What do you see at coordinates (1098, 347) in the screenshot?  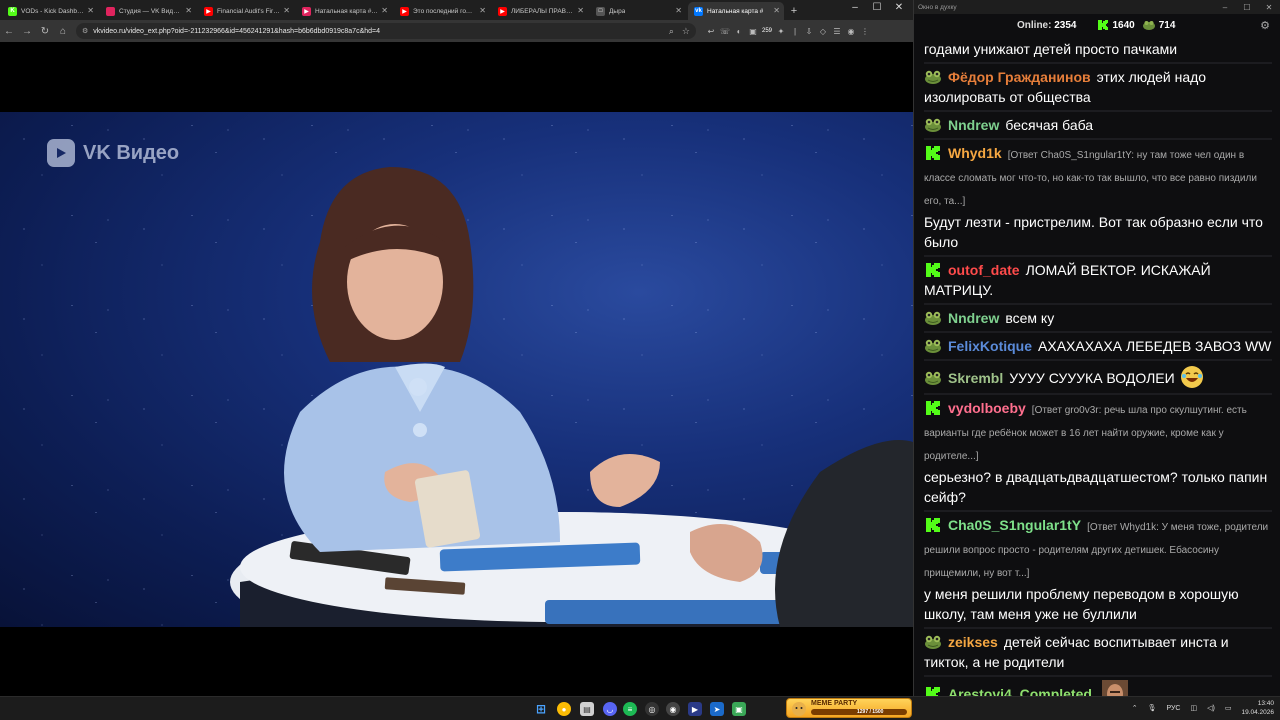 I see `chat-message: FelixKotique АХАХАХАХА ЛЕБЕДЕВ ЗАВОЗ WW` at bounding box center [1098, 347].